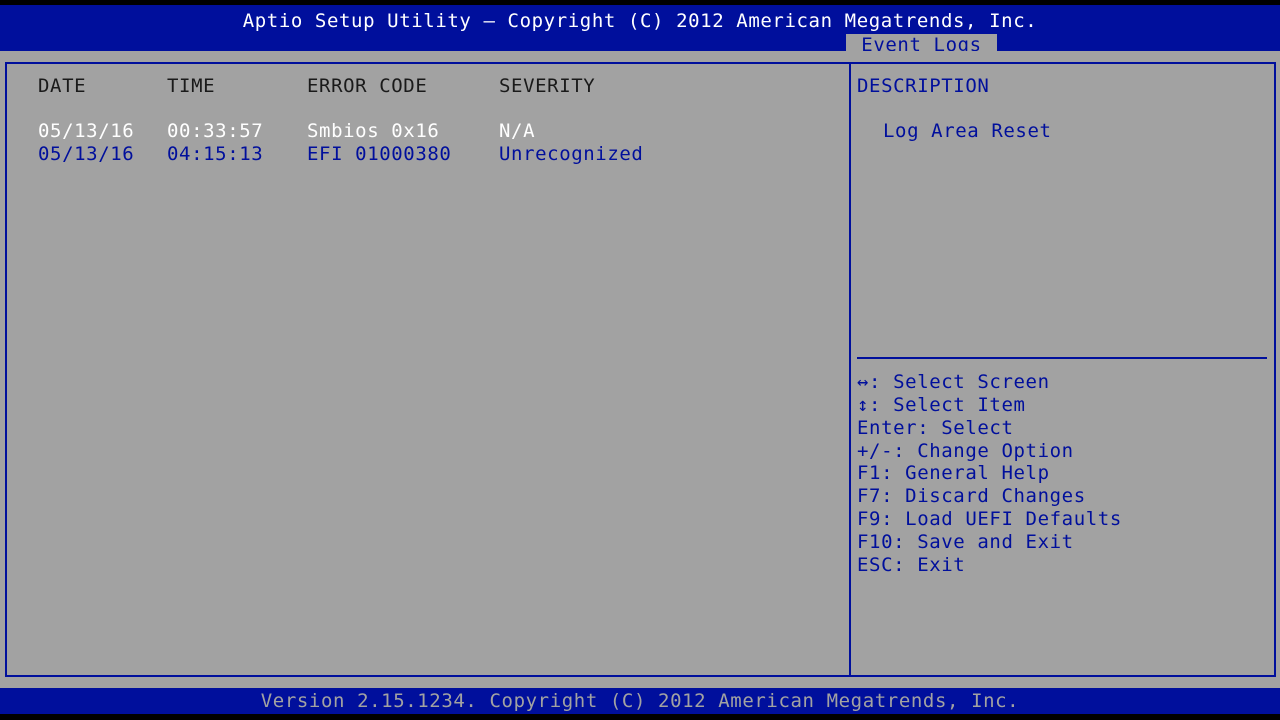  What do you see at coordinates (953, 473) in the screenshot?
I see `help-general-help: F1: General Help` at bounding box center [953, 473].